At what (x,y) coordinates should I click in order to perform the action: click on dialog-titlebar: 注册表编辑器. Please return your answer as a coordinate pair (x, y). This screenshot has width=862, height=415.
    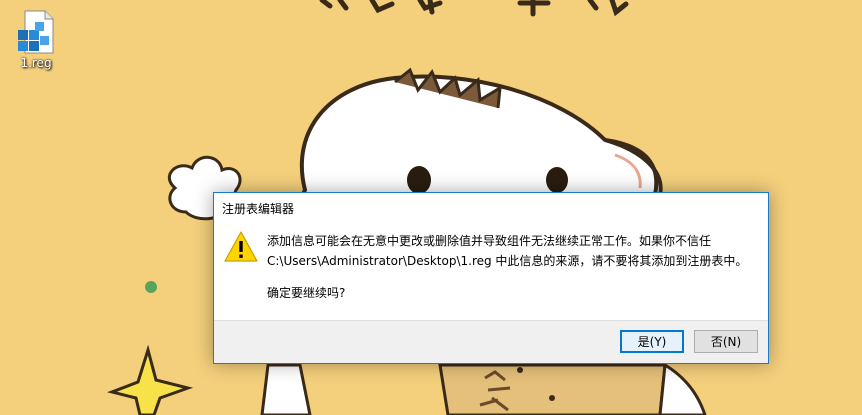
    Looking at the image, I should click on (491, 209).